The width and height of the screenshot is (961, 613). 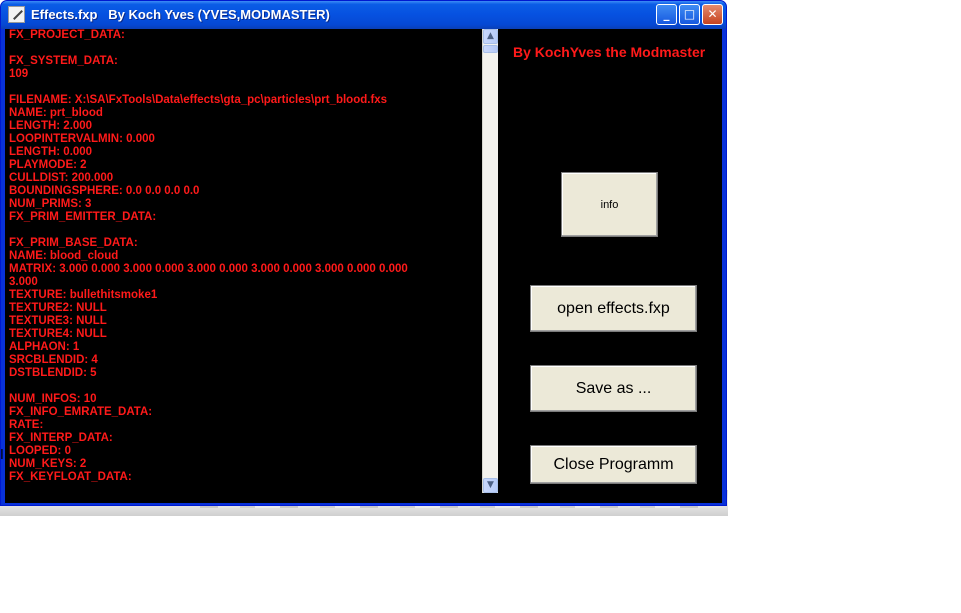 I want to click on editor-line: CULLDIST: 200.000, so click(x=61, y=178).